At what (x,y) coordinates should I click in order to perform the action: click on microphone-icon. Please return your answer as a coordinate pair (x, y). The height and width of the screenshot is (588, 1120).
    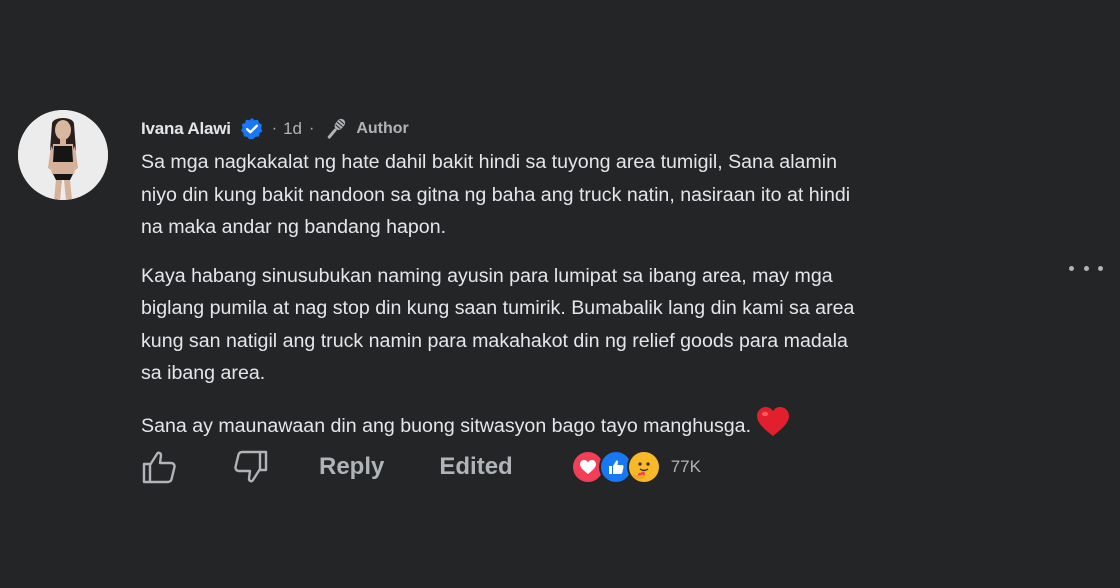
    Looking at the image, I should click on (336, 129).